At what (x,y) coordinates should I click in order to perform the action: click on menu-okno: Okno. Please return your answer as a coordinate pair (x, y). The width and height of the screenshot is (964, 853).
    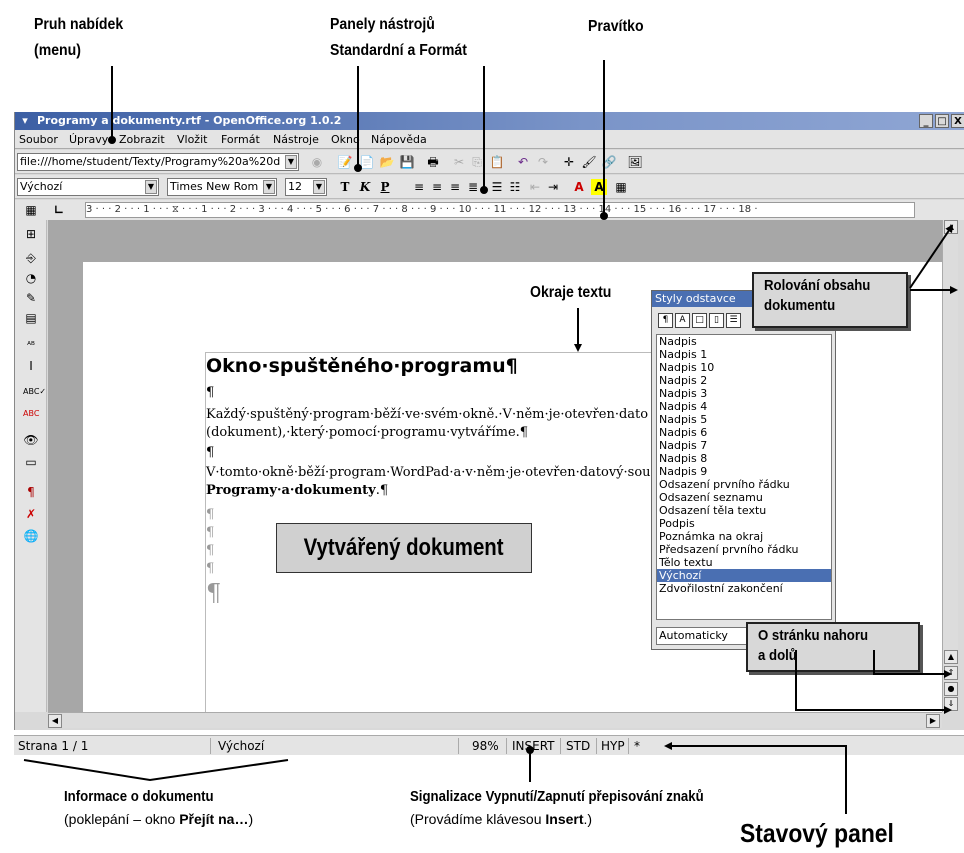
    Looking at the image, I should click on (345, 139).